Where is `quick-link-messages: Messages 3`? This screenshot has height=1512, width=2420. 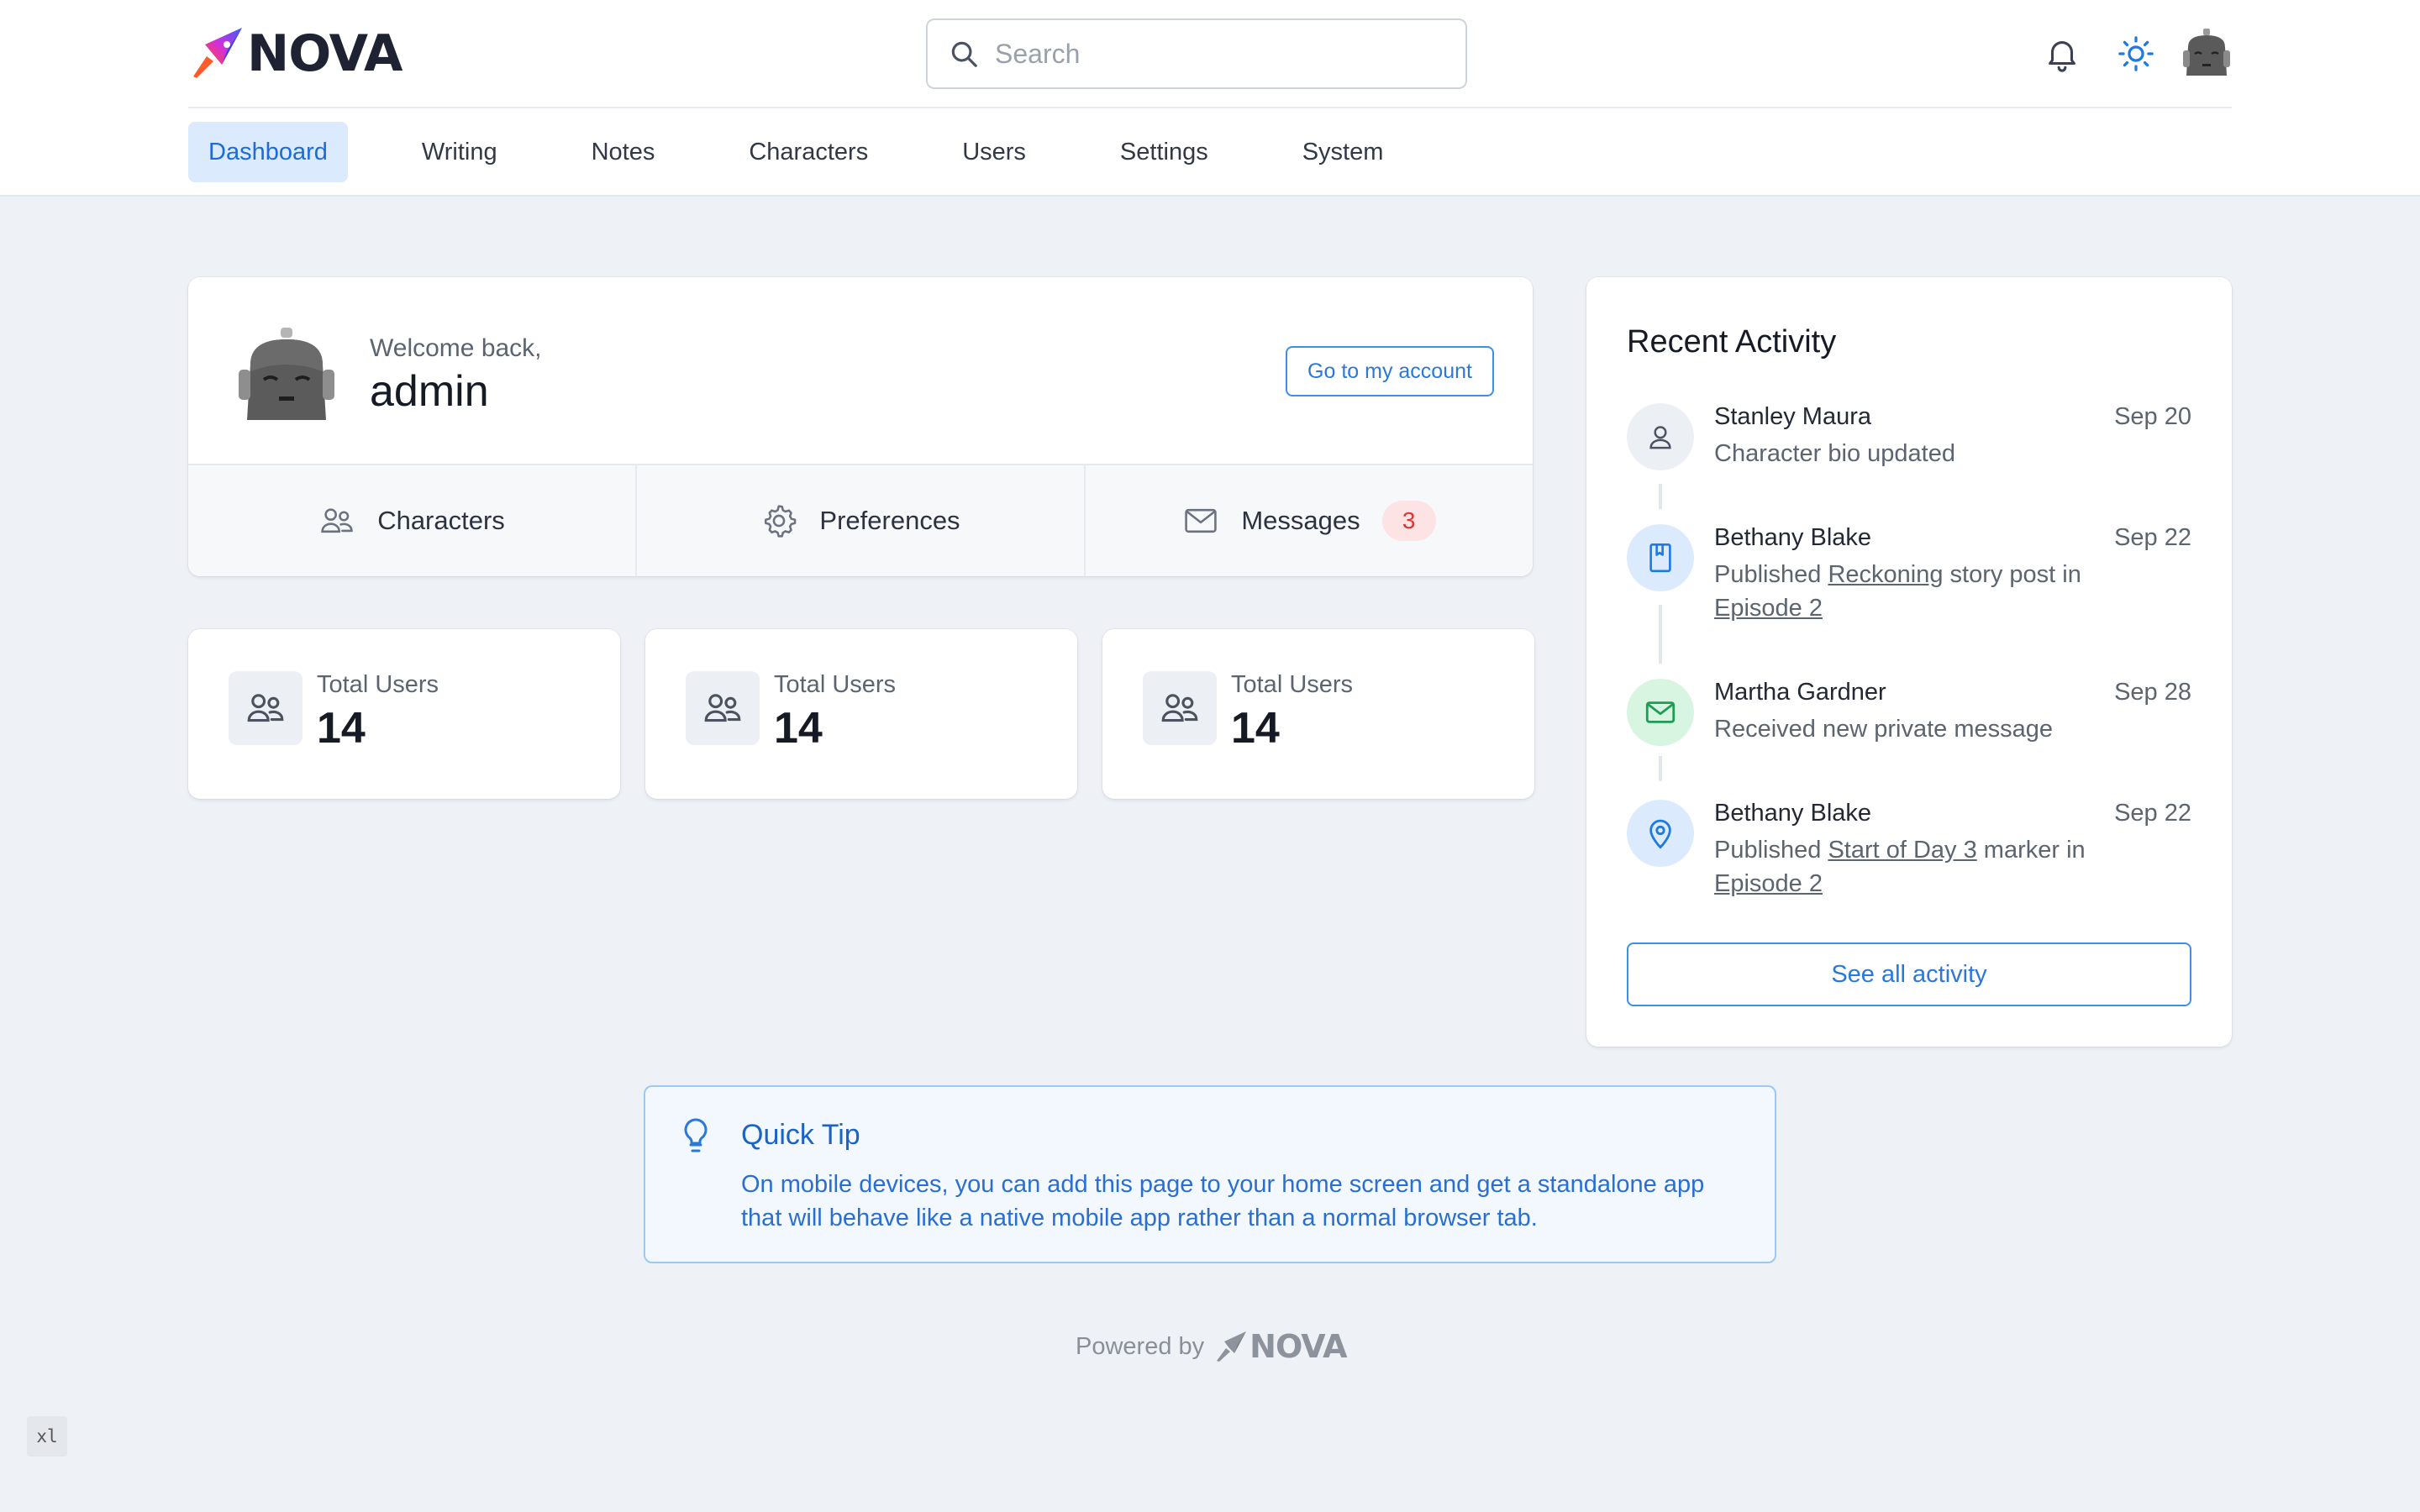
quick-link-messages: Messages 3 is located at coordinates (1309, 520).